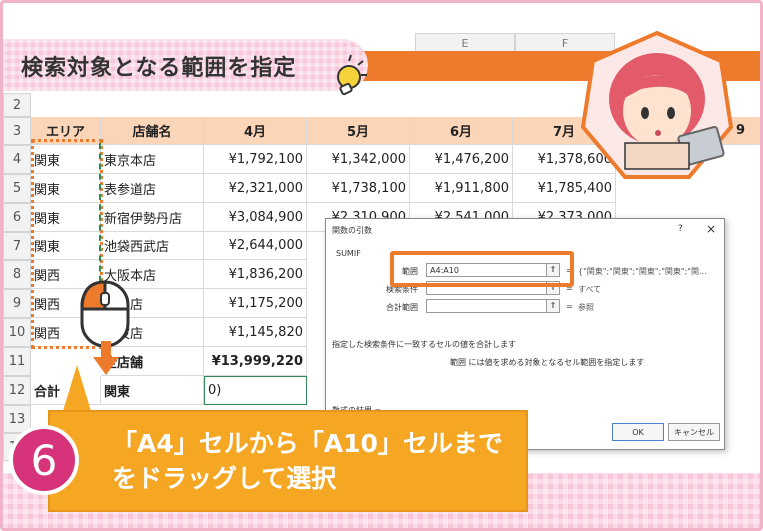 The width and height of the screenshot is (763, 531). I want to click on cell-value: ¥2,321,000, so click(255, 188).